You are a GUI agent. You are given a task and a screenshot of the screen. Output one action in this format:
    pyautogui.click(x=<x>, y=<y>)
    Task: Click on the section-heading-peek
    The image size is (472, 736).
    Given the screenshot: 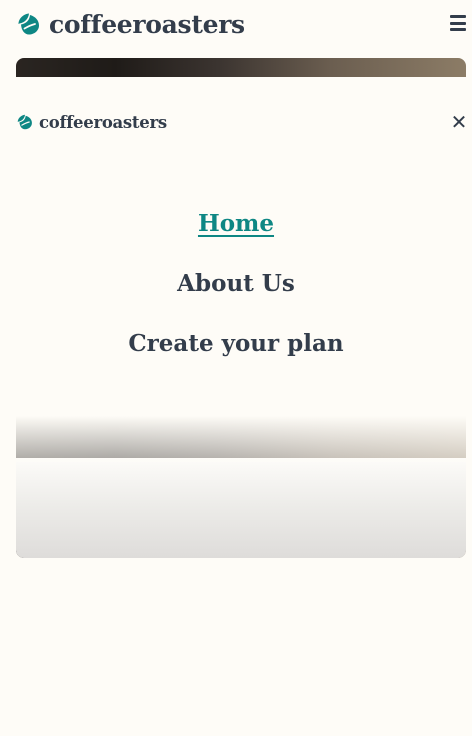 What is the action you would take?
    pyautogui.click(x=236, y=709)
    